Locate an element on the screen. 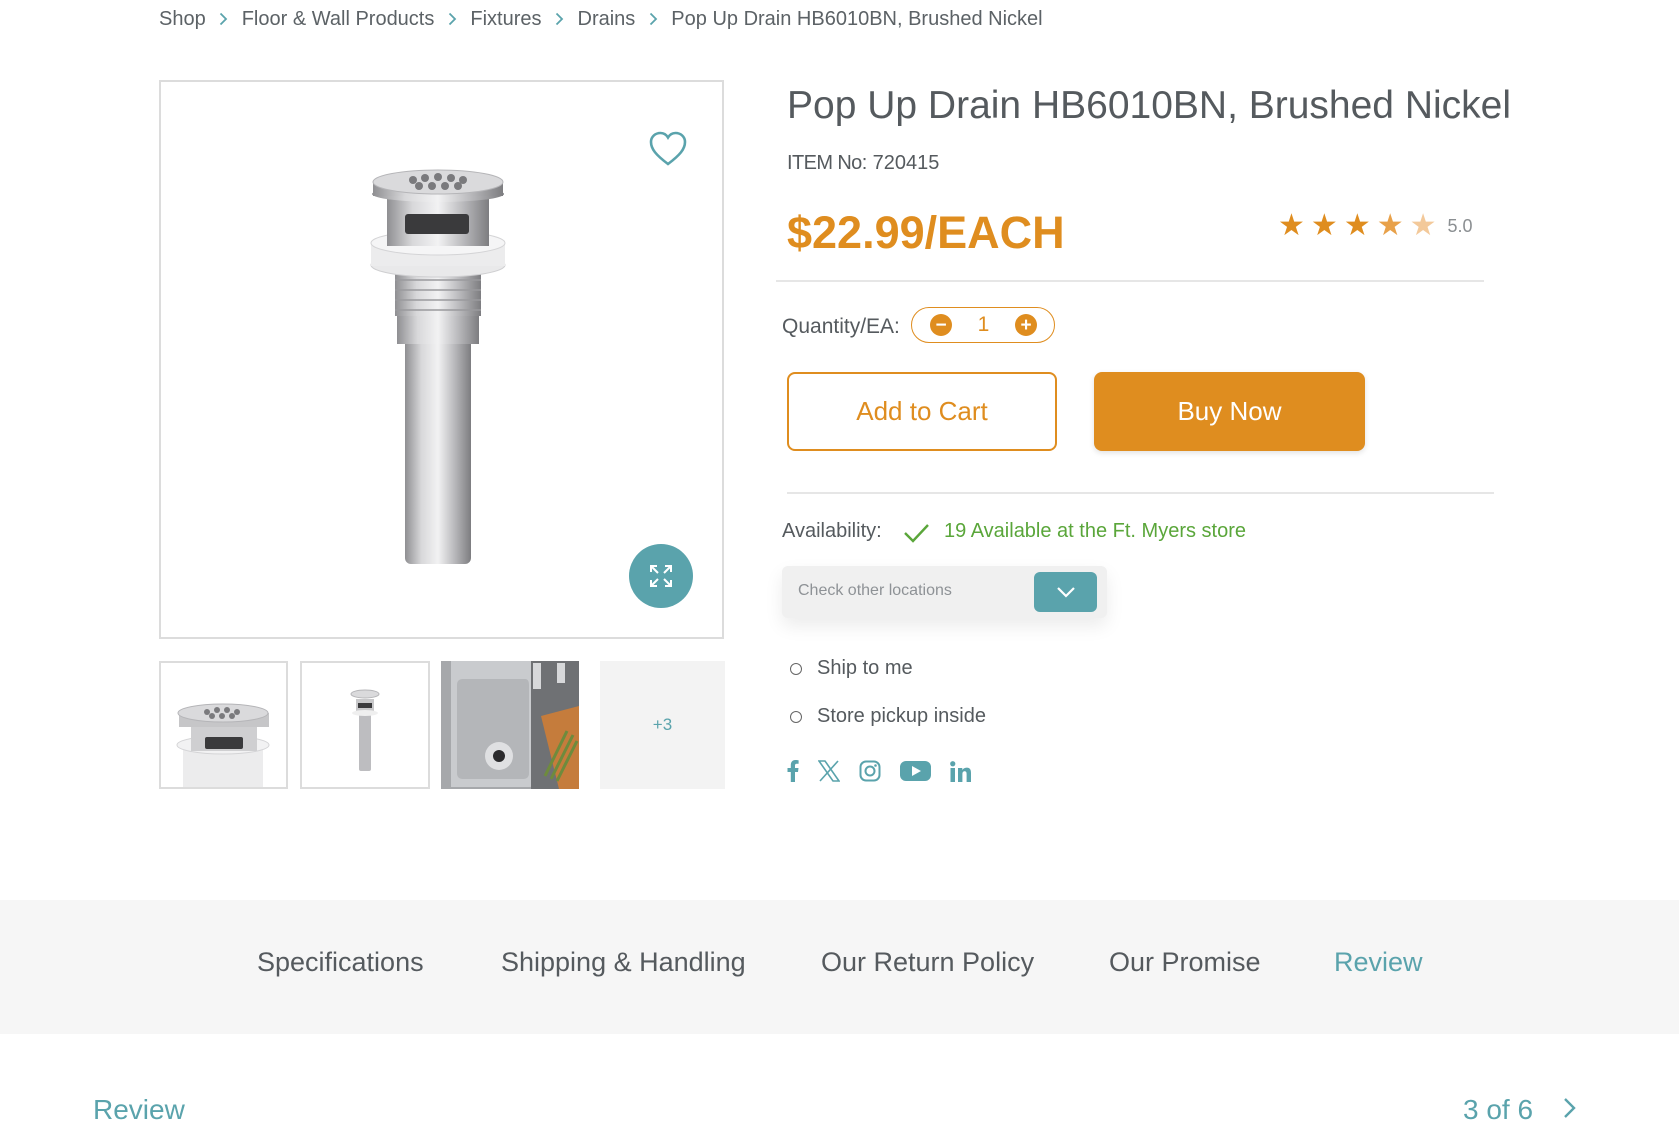  more-images-button: +3 is located at coordinates (662, 725).